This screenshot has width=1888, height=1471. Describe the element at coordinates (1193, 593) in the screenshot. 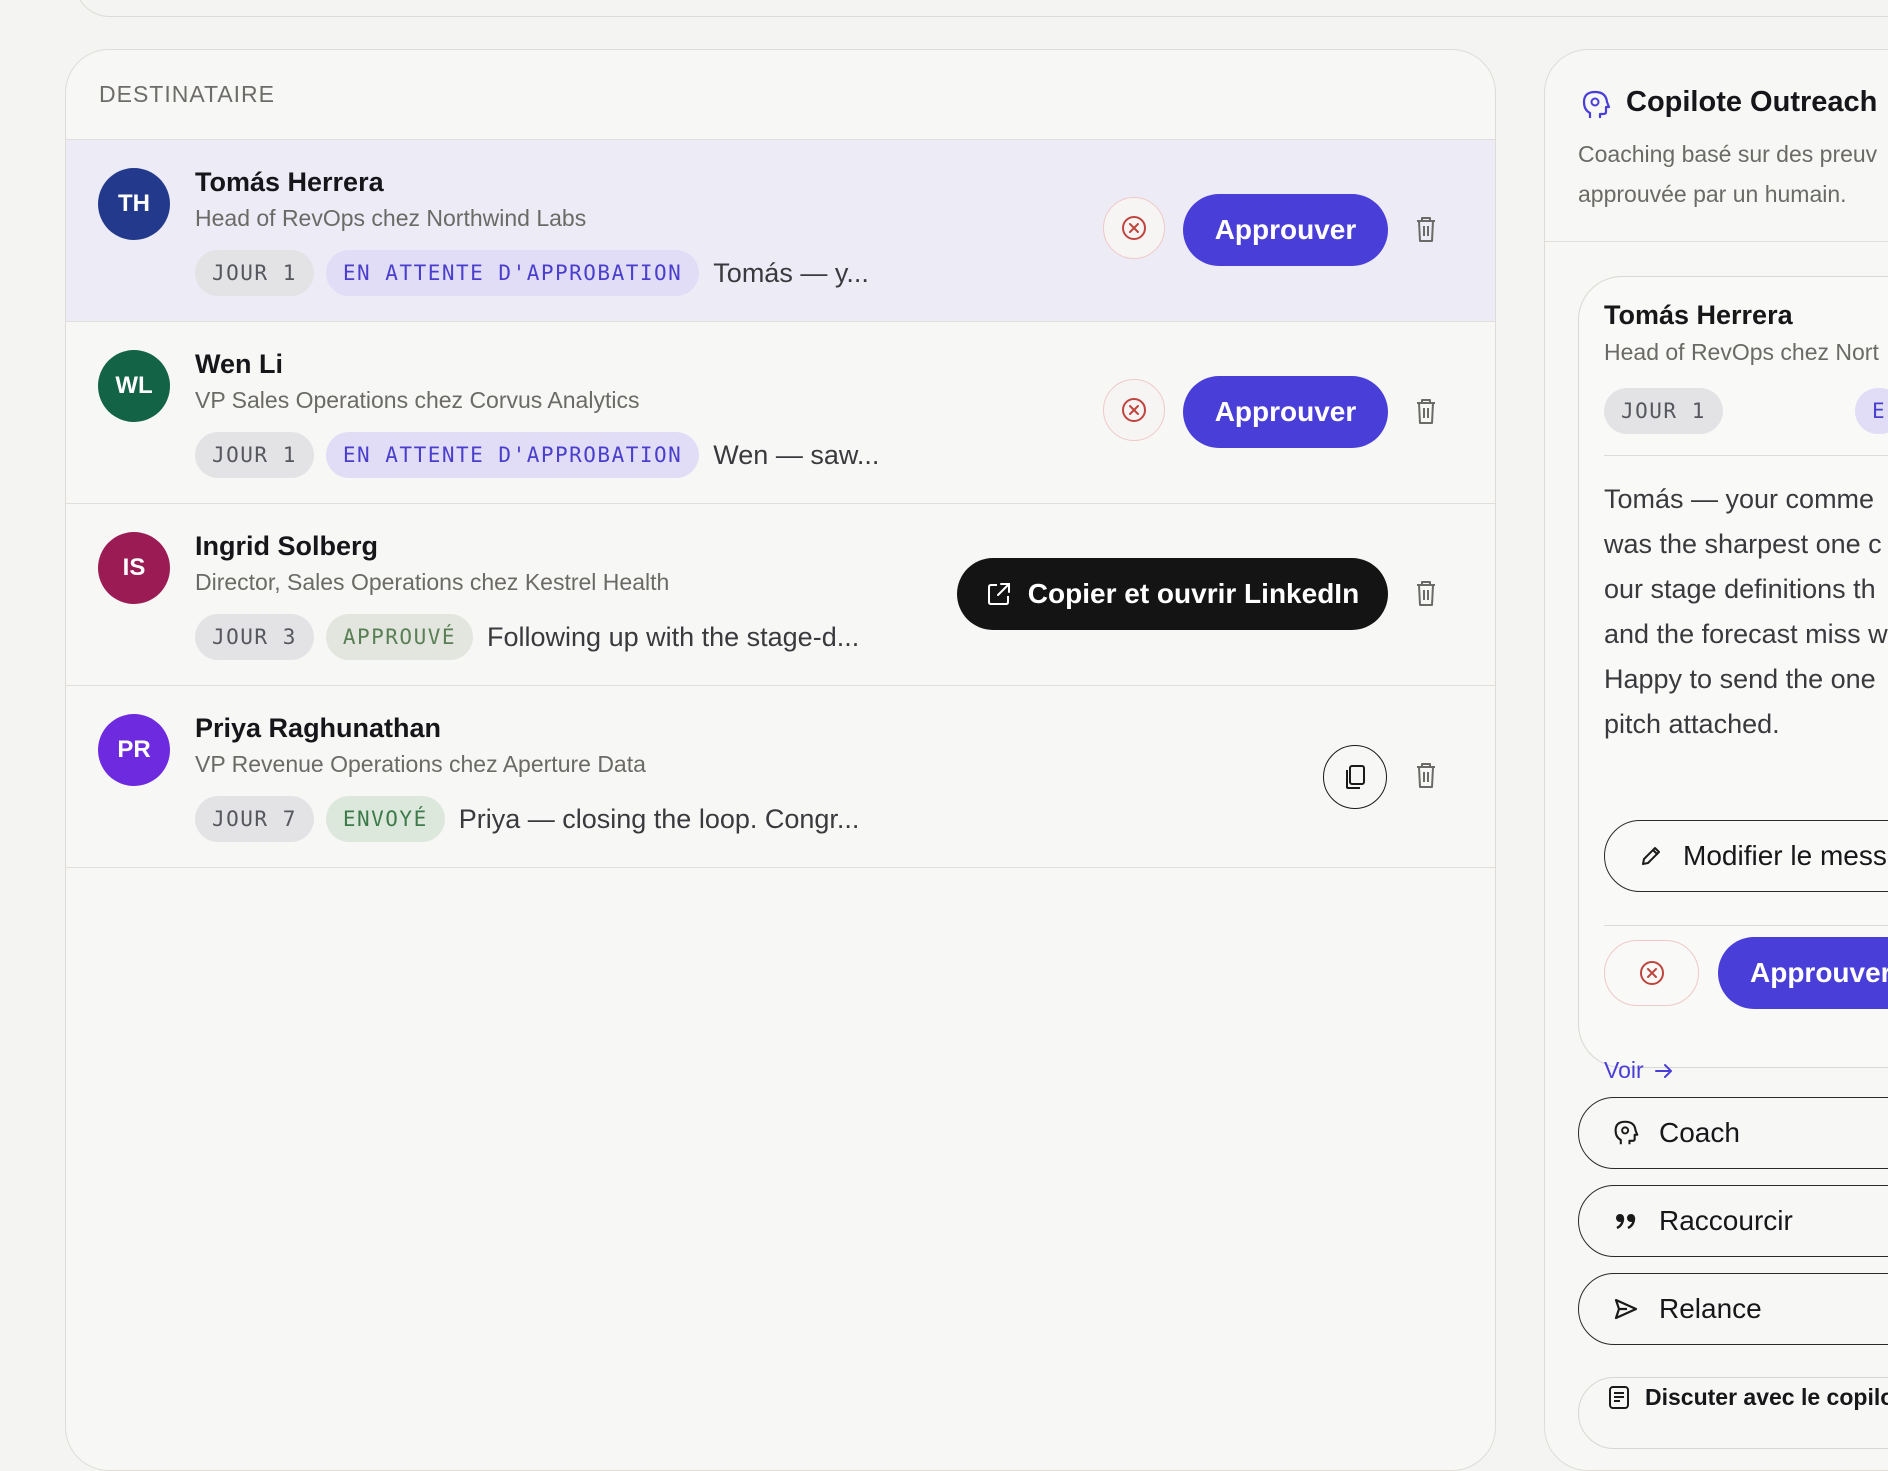

I see `copy-open-linkedin-label: Copier et ouvrir LinkedIn` at that location.